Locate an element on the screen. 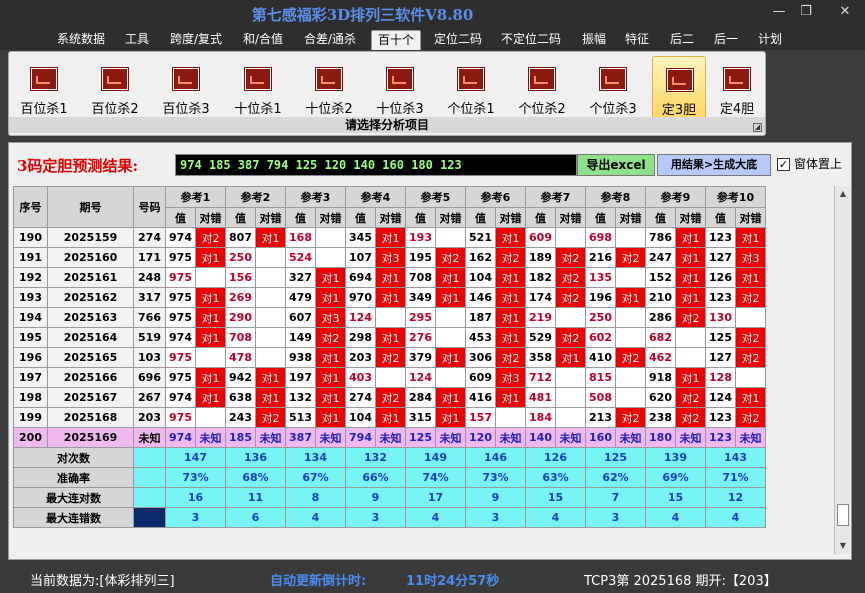 This screenshot has height=593, width=865. stats-value: 147 is located at coordinates (195, 457).